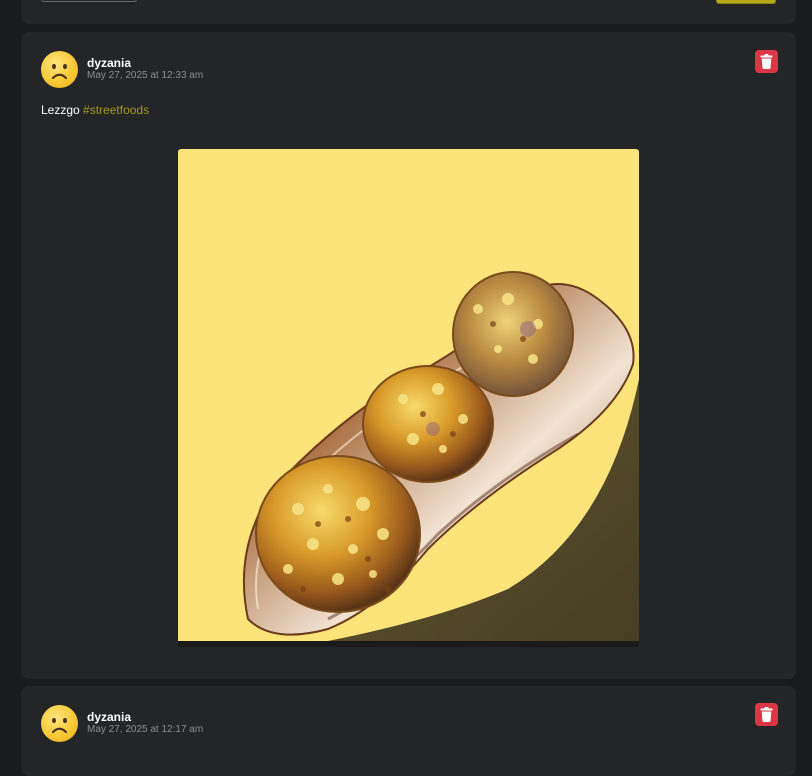 This screenshot has width=812, height=776. I want to click on previous-post-button, so click(89, 1).